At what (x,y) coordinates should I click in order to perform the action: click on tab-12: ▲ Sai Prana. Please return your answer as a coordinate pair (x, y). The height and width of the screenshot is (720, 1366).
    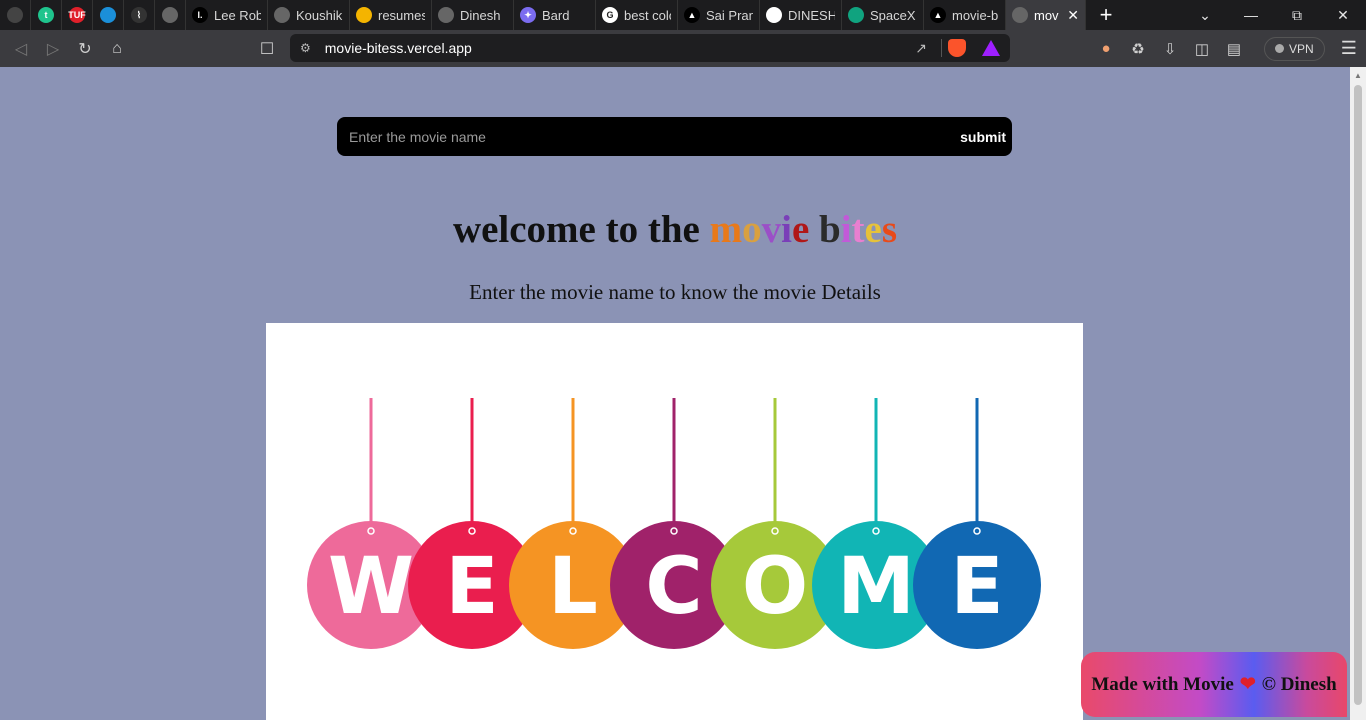
    Looking at the image, I should click on (719, 15).